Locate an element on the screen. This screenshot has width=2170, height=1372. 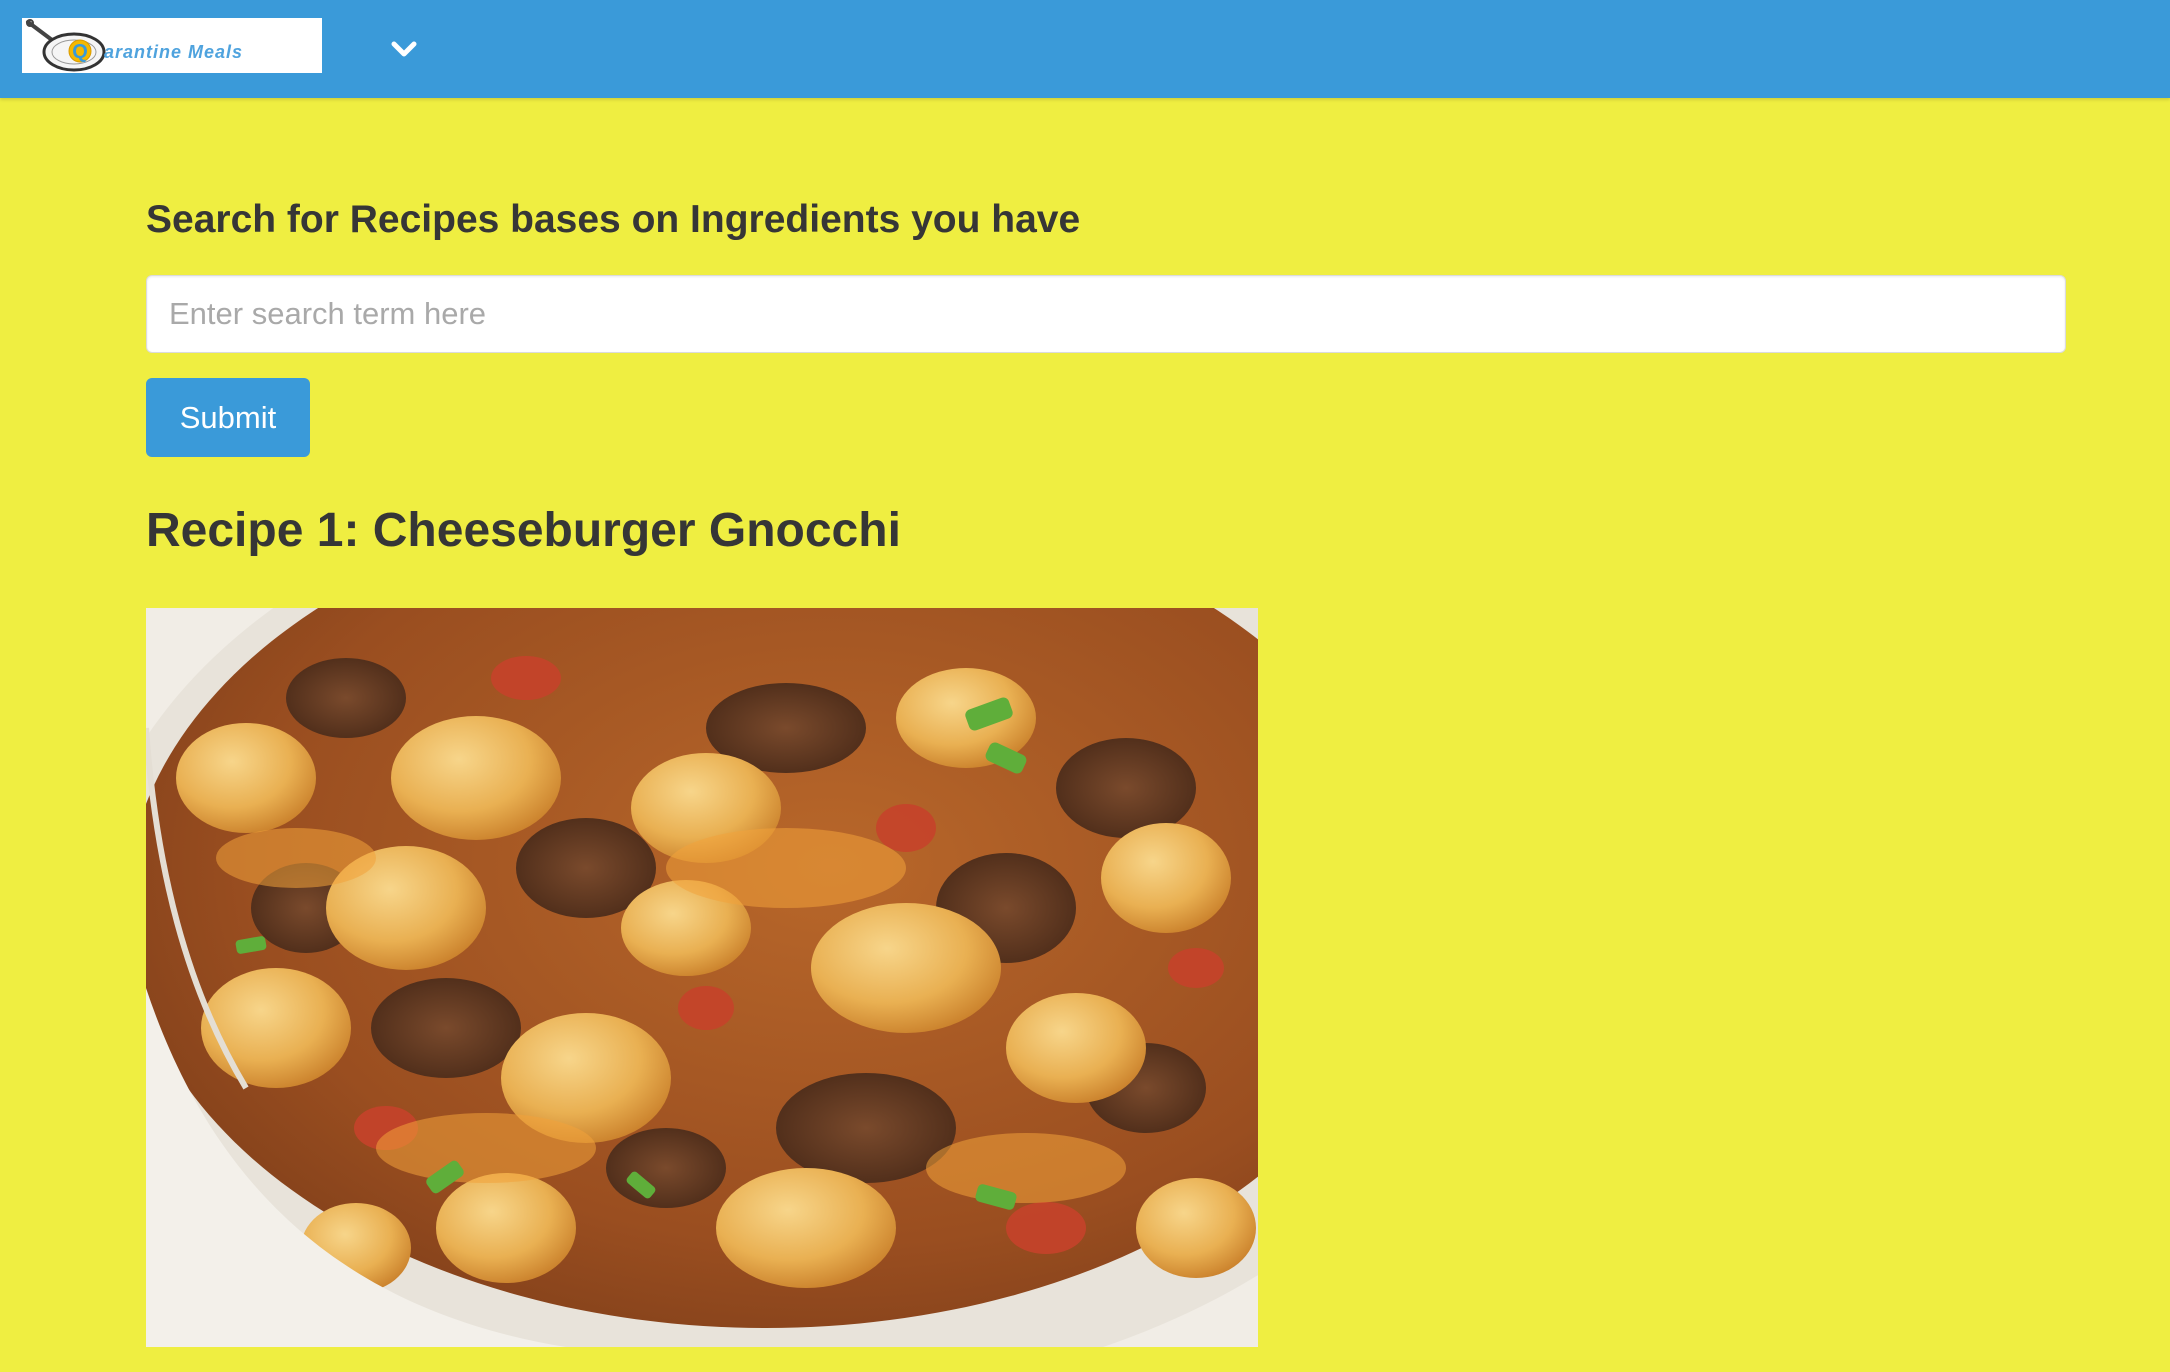
site-logo: Q arantine Meals is located at coordinates (172, 45).